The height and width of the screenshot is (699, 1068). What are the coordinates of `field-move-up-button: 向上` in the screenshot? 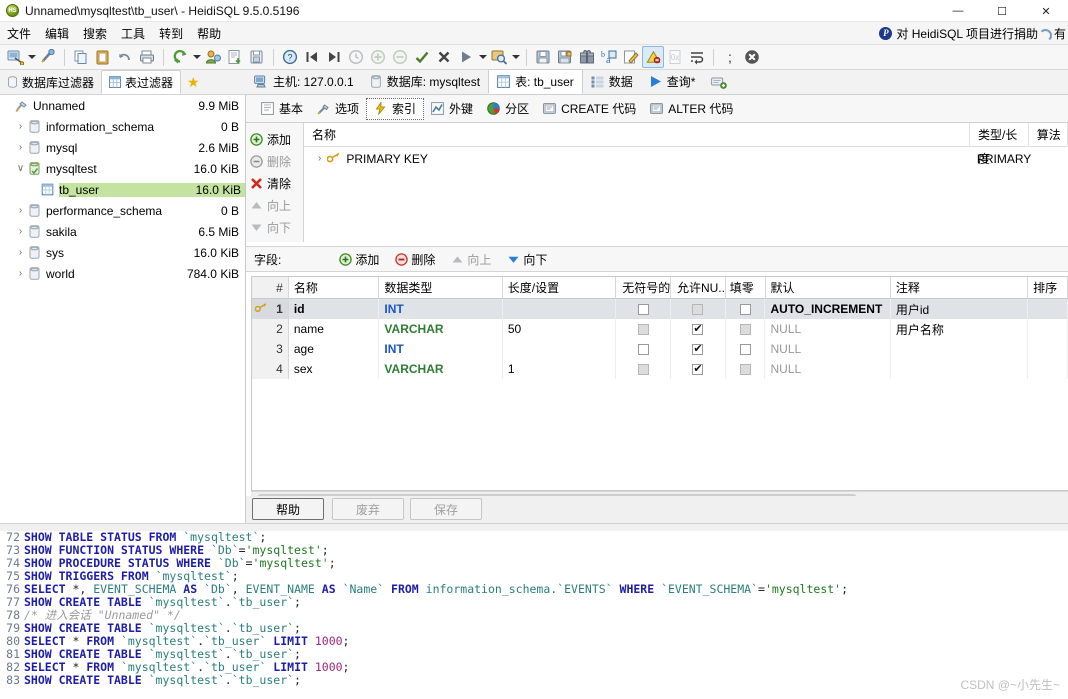 It's located at (471, 259).